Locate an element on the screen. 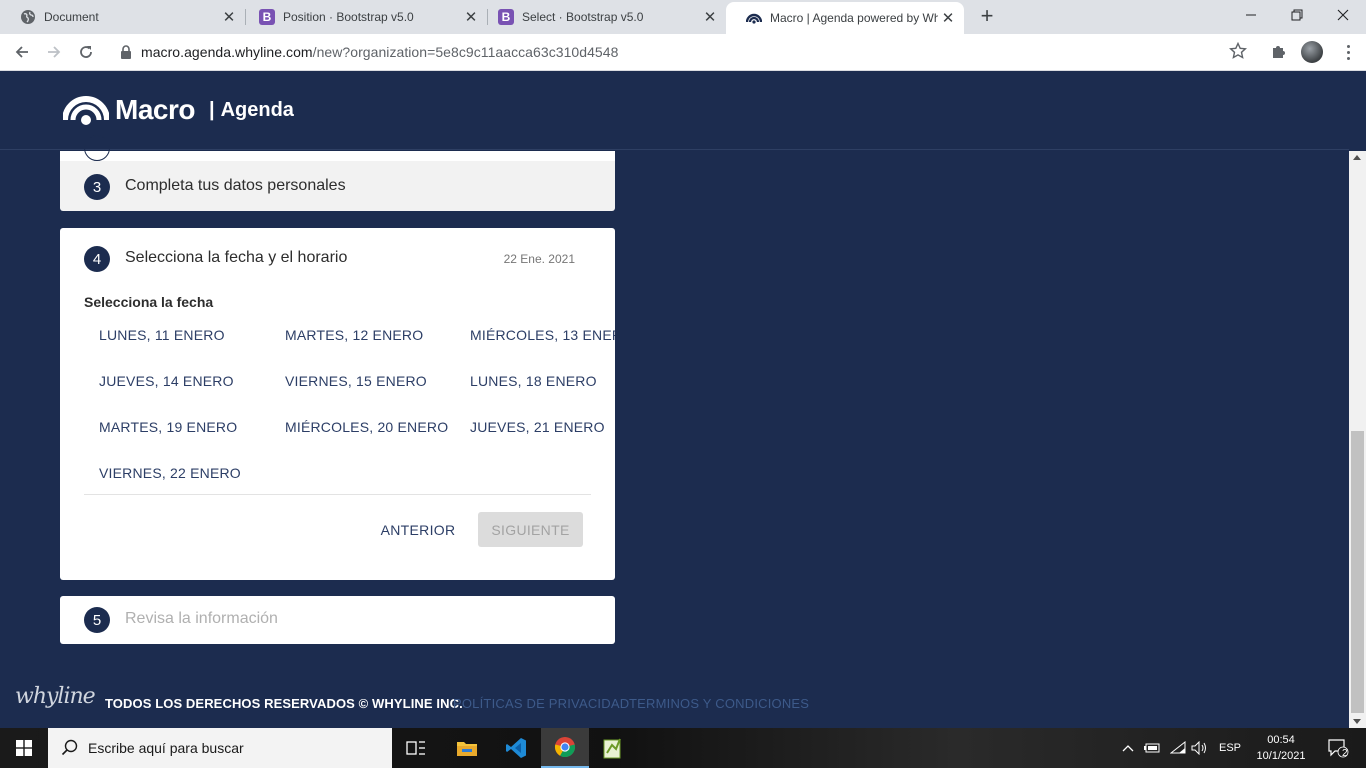 The height and width of the screenshot is (768, 1366). file-explorer-icon is located at coordinates (467, 748).